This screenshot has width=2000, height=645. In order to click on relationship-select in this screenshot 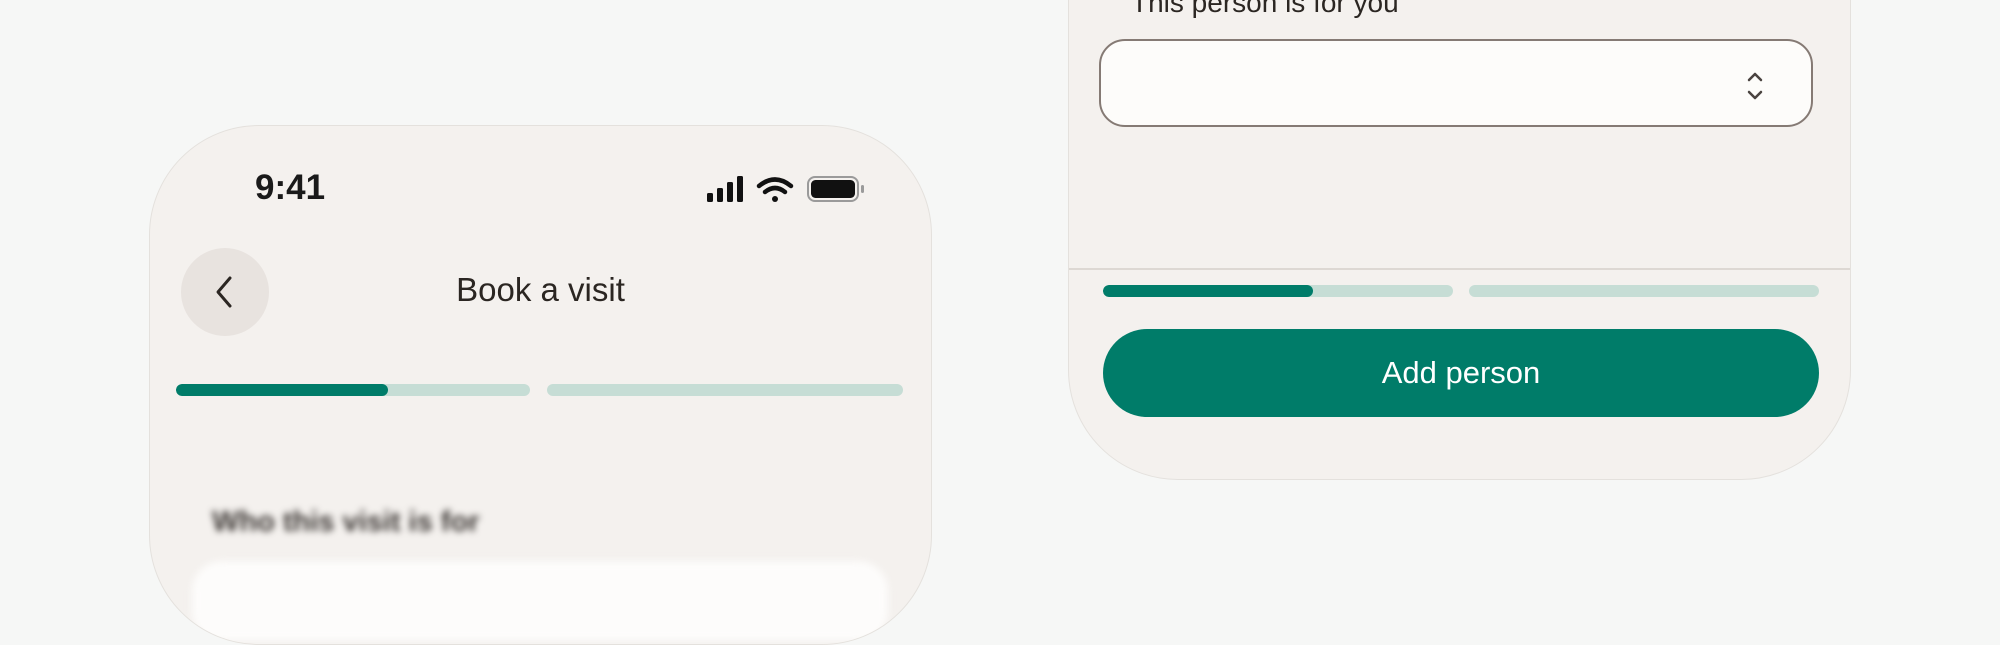, I will do `click(1456, 83)`.